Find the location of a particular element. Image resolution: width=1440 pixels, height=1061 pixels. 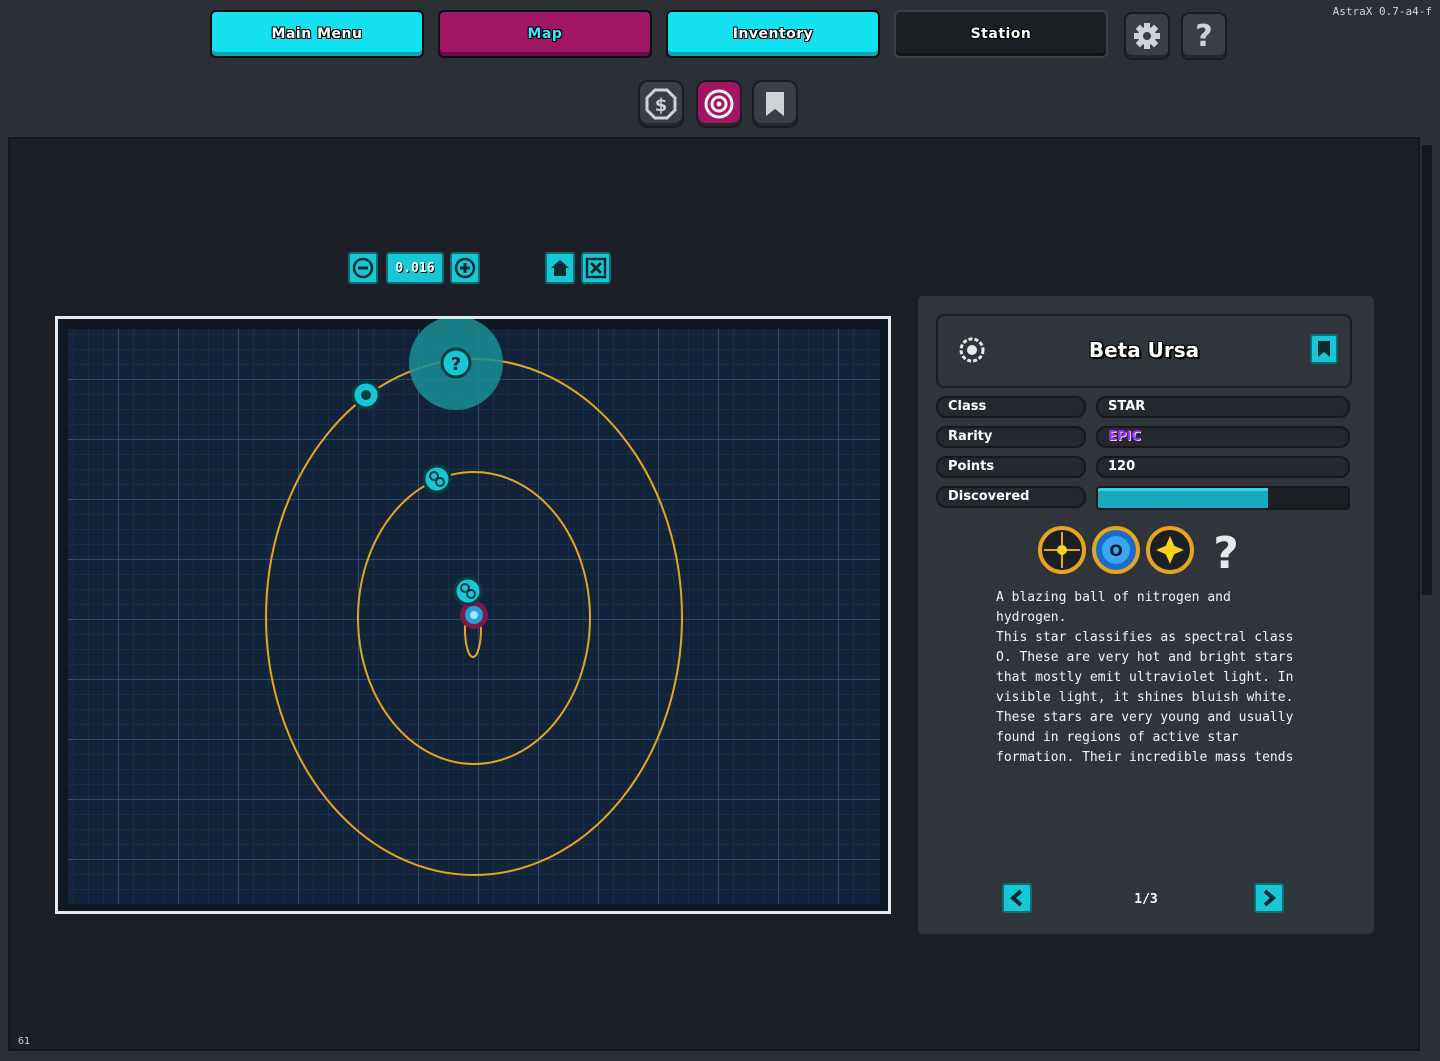

central-star is located at coordinates (474, 615).